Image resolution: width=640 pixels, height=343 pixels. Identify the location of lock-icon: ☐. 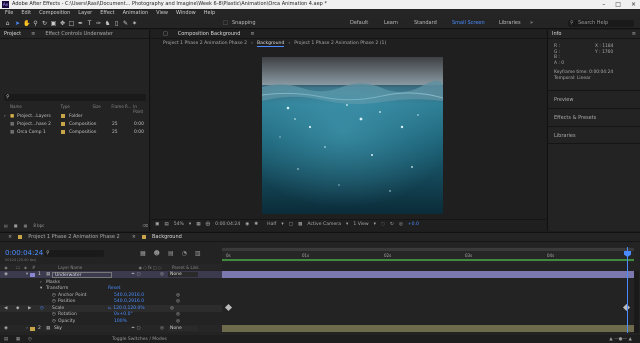
(18, 267).